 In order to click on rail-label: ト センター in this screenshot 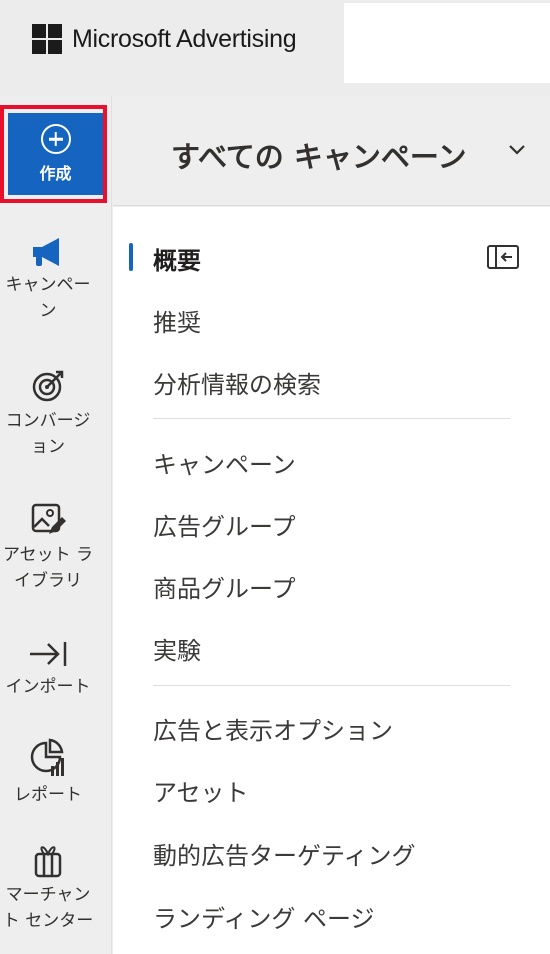, I will do `click(48, 921)`.